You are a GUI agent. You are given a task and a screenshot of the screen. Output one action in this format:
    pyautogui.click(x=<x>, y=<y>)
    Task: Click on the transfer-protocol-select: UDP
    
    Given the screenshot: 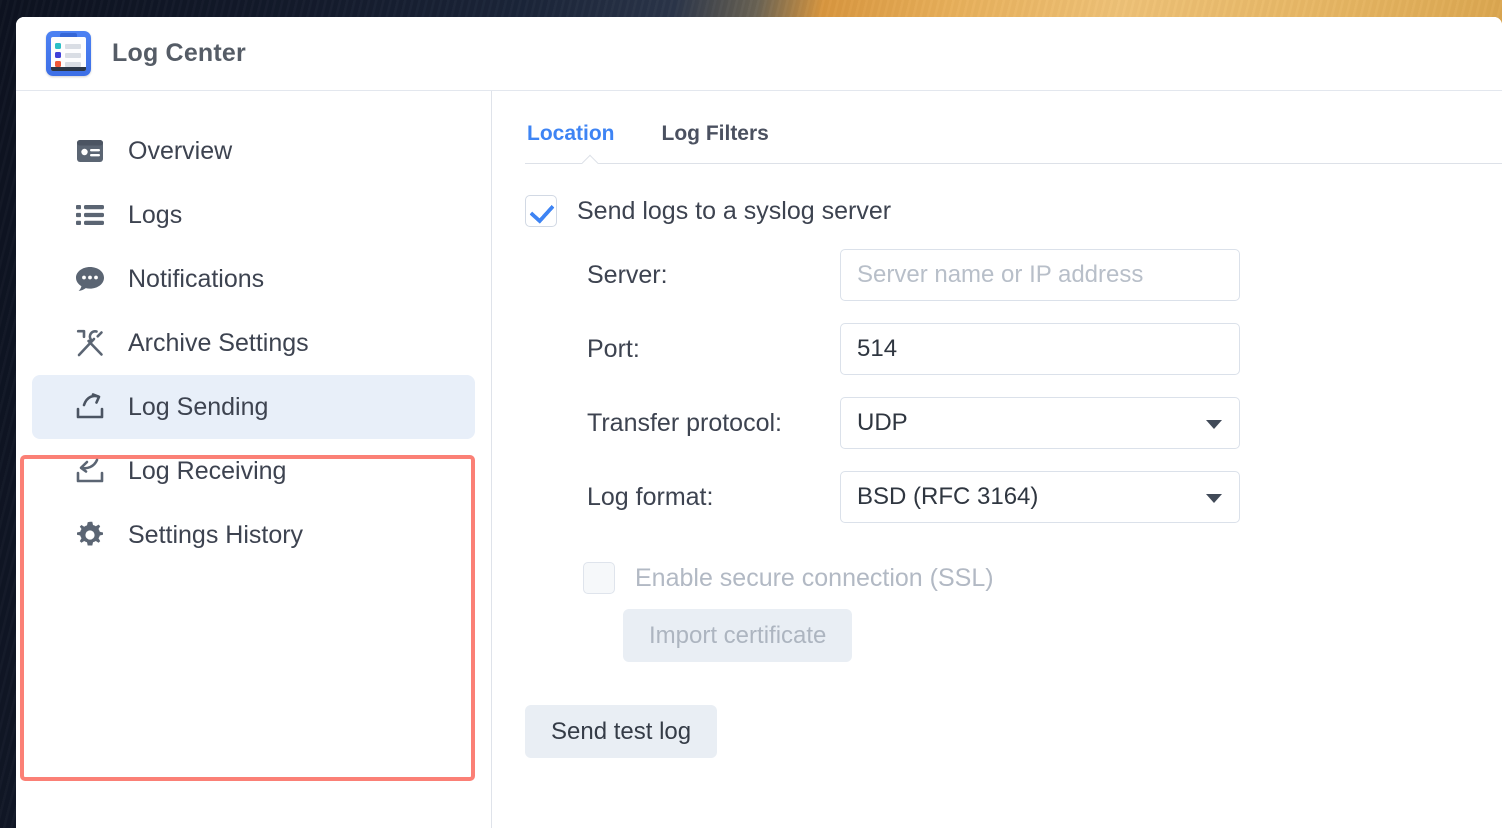 What is the action you would take?
    pyautogui.click(x=1040, y=423)
    